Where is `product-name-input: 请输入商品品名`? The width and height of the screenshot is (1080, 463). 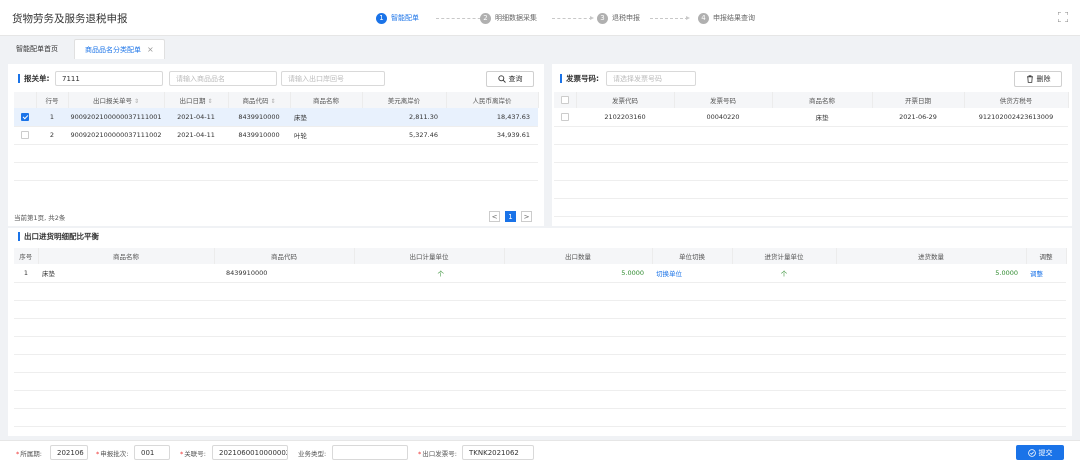
product-name-input: 请输入商品品名 is located at coordinates (223, 78).